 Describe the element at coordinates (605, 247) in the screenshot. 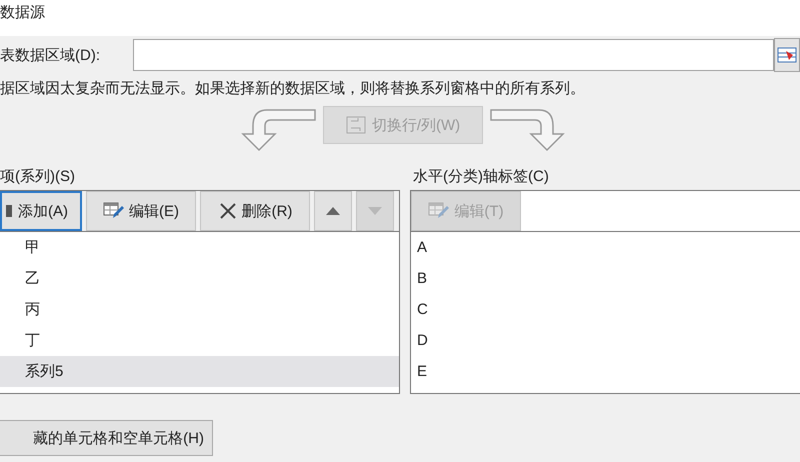

I see `list-item: A` at that location.